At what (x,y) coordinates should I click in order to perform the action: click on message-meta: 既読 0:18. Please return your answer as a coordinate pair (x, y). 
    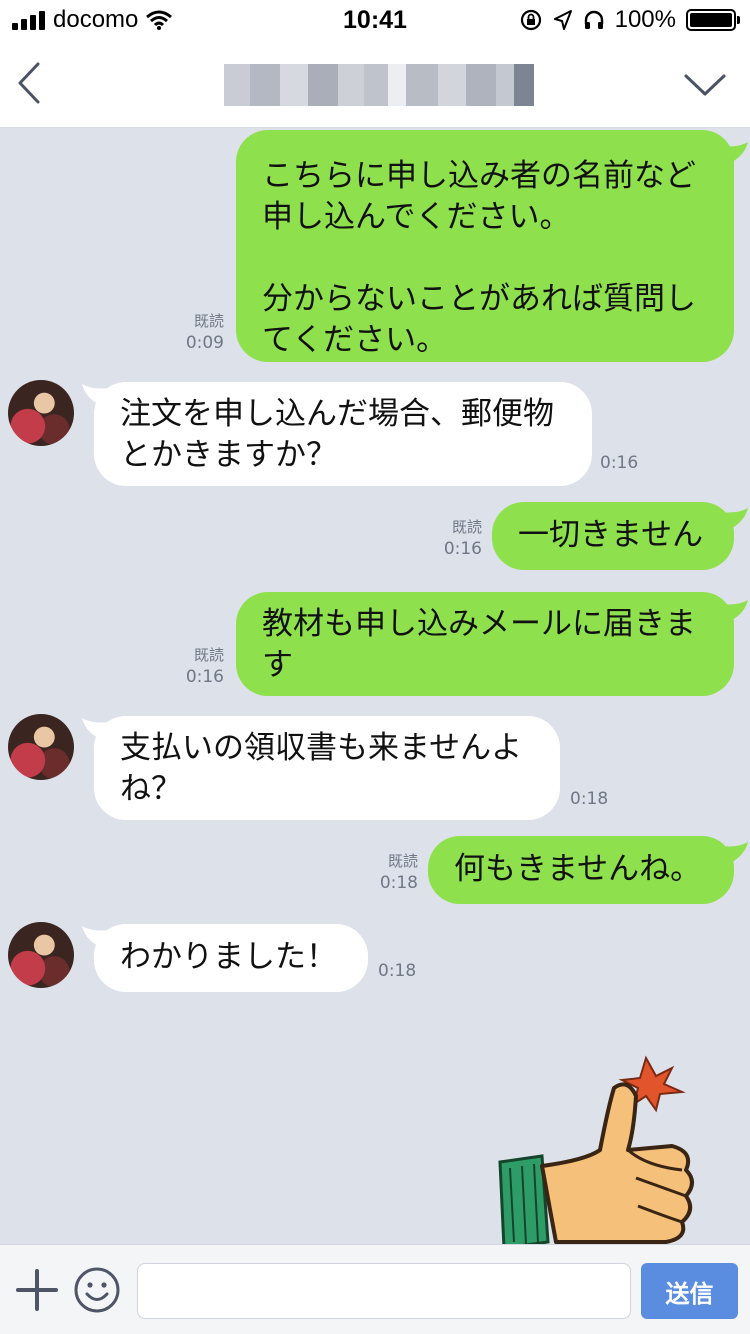
    Looking at the image, I should click on (386, 872).